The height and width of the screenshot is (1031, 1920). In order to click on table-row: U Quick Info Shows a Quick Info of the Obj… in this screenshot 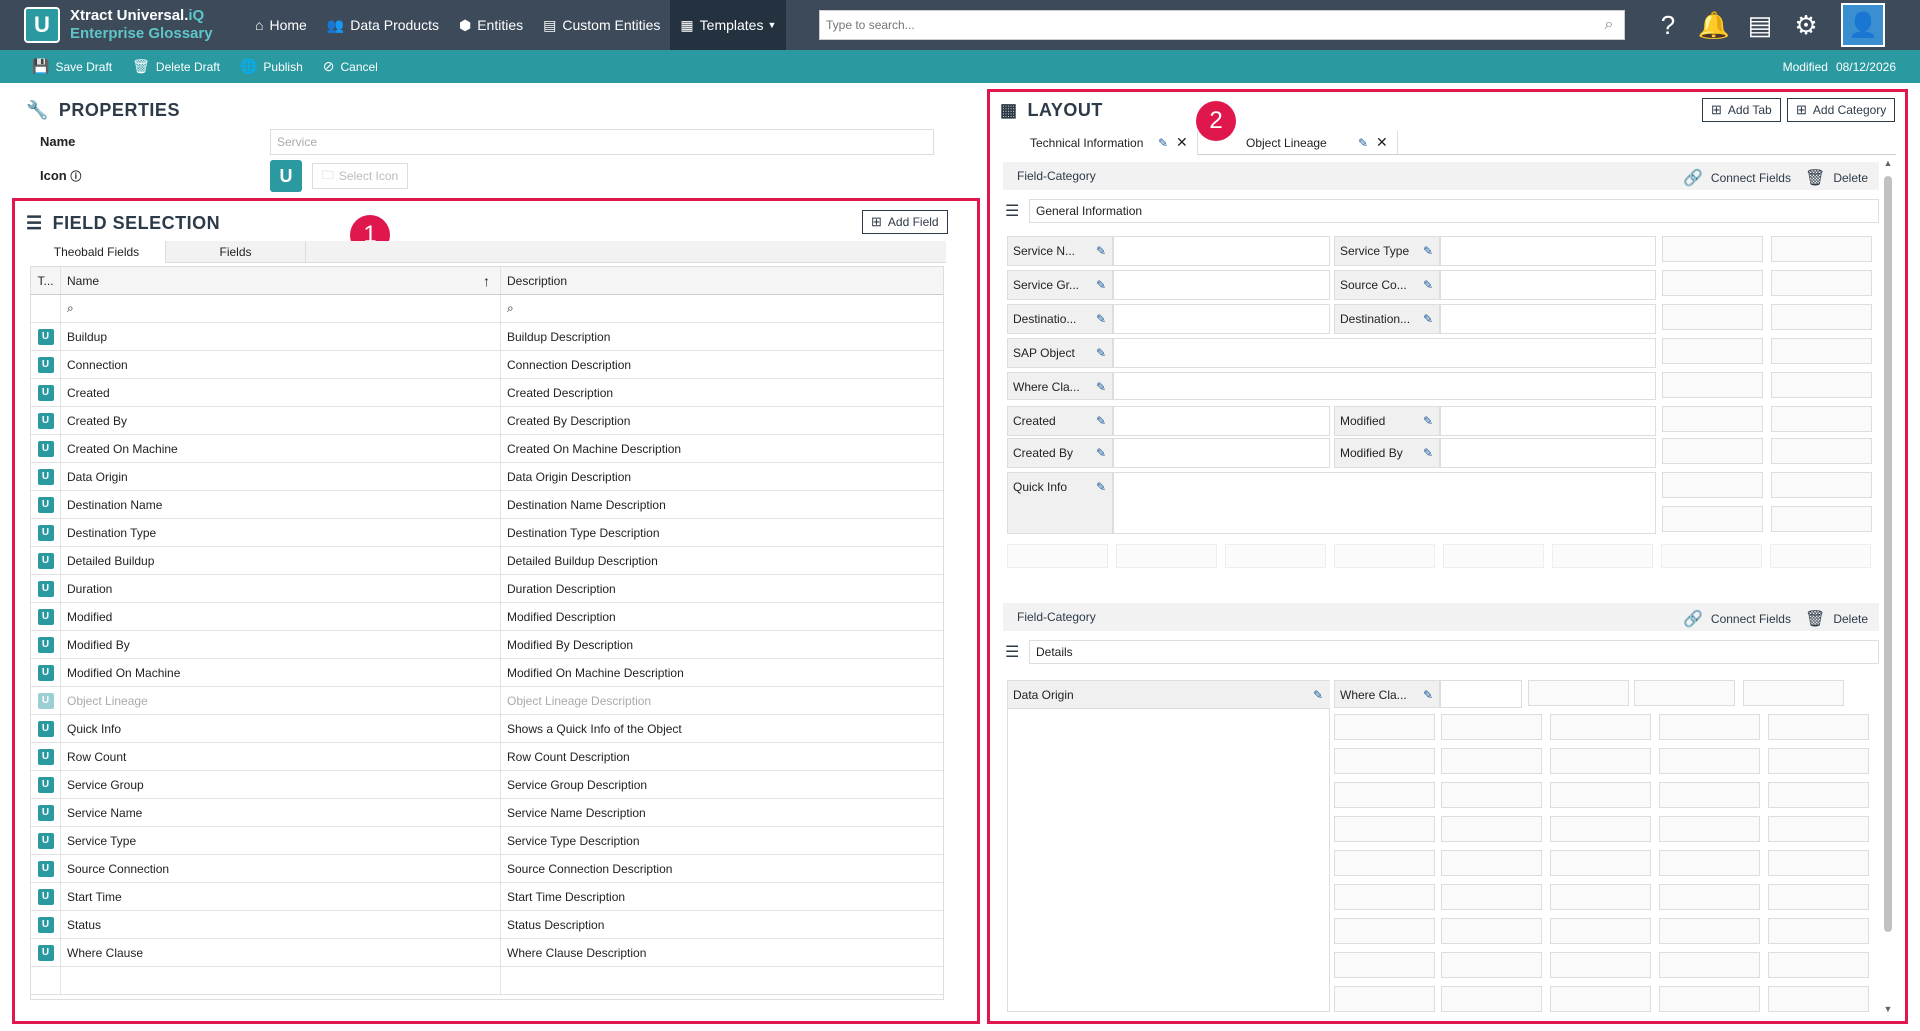, I will do `click(487, 729)`.